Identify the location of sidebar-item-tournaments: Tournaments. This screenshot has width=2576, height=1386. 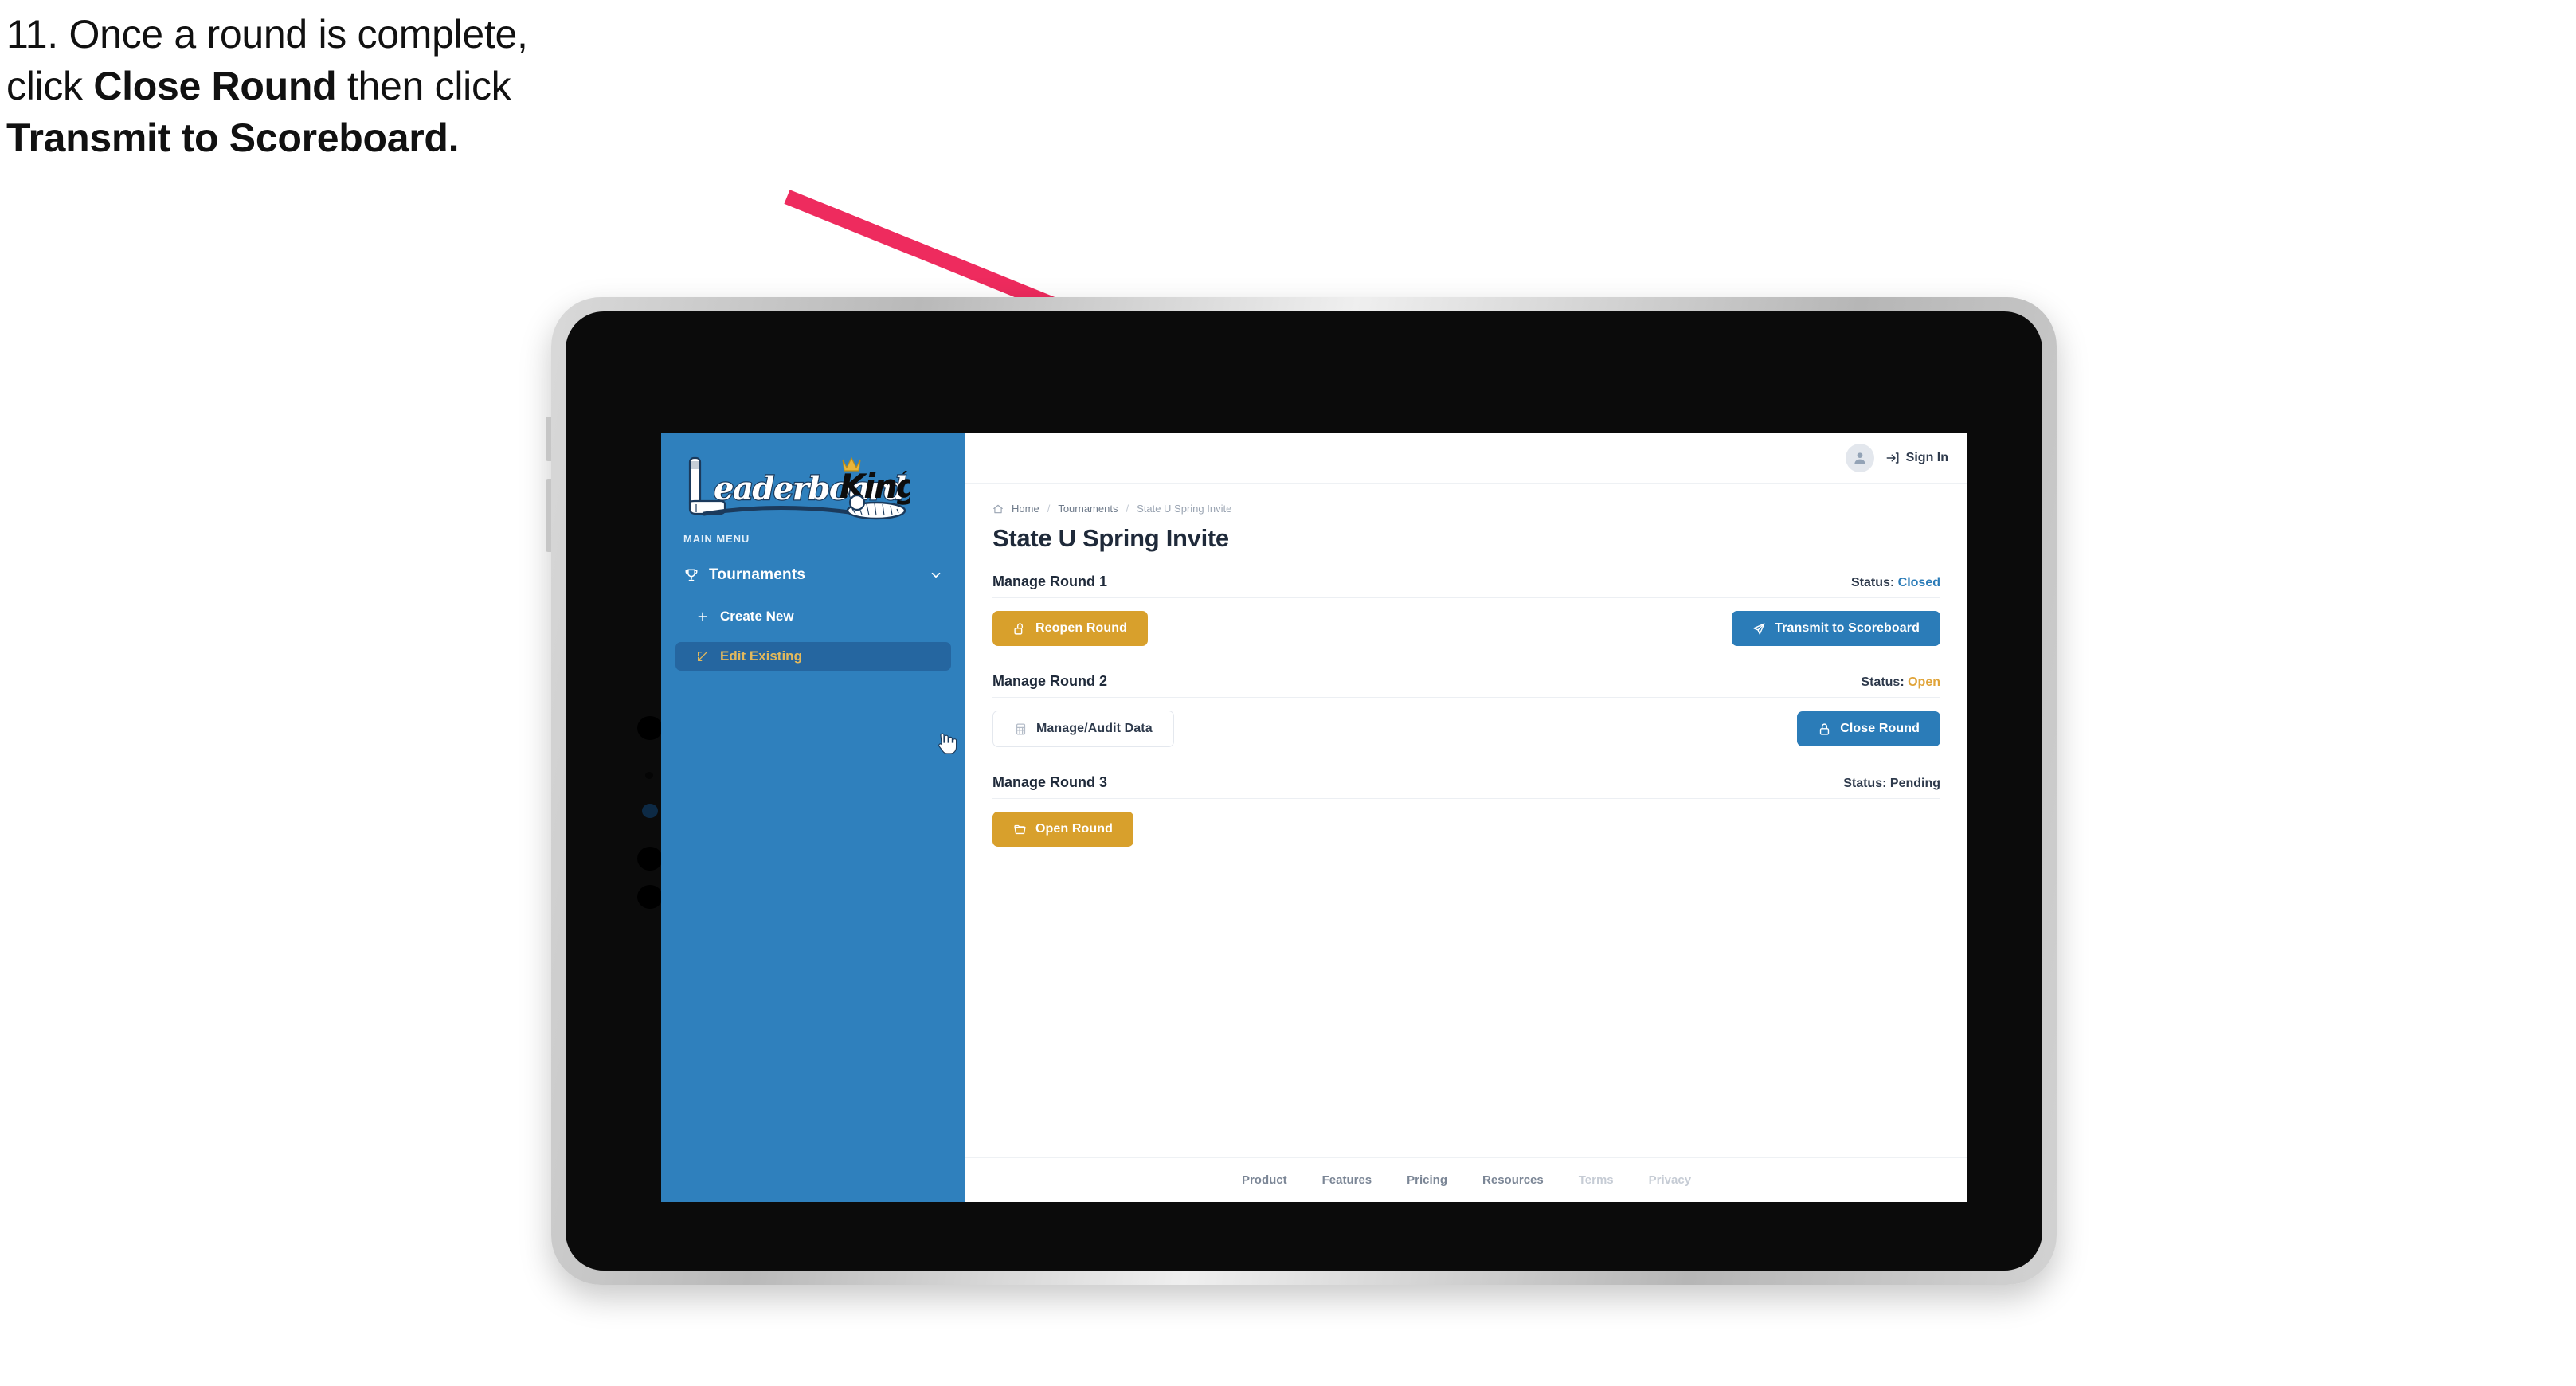
(813, 575).